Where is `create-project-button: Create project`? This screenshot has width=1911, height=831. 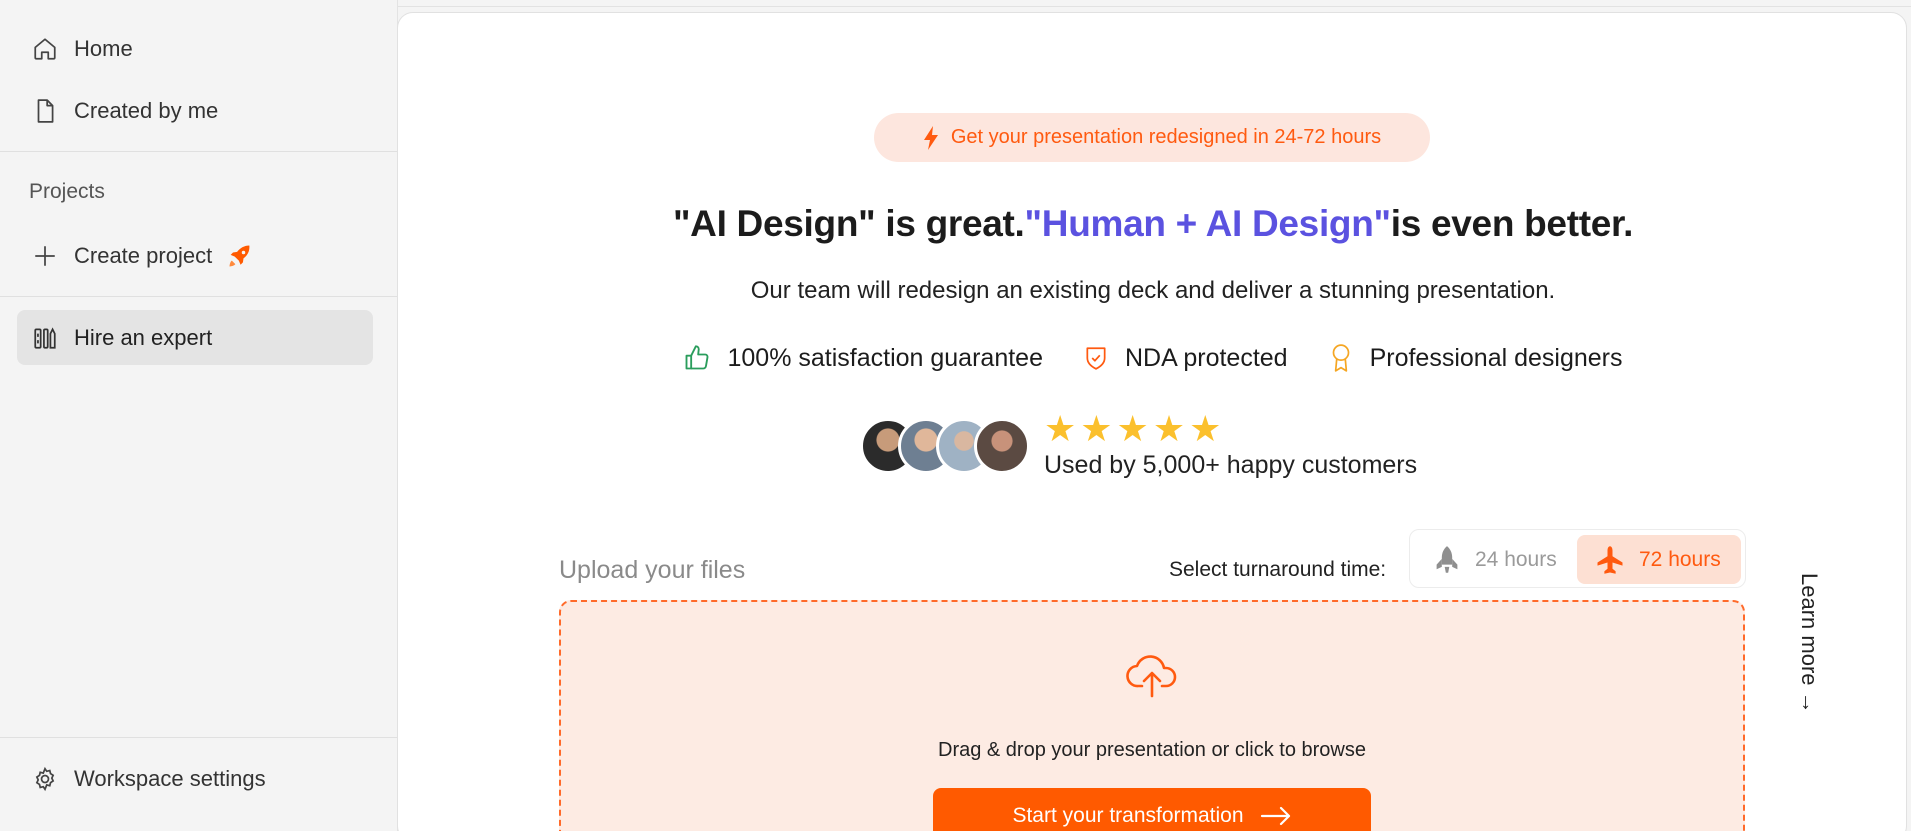 create-project-button: Create project is located at coordinates (195, 255).